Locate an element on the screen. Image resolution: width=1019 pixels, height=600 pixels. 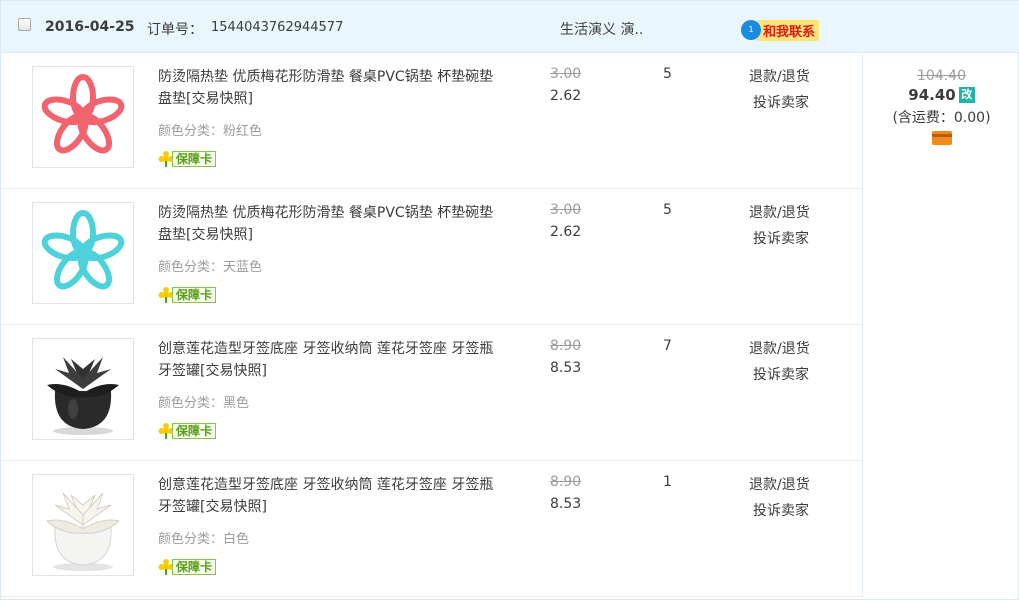
black-lotus-holder-image is located at coordinates (83, 396).